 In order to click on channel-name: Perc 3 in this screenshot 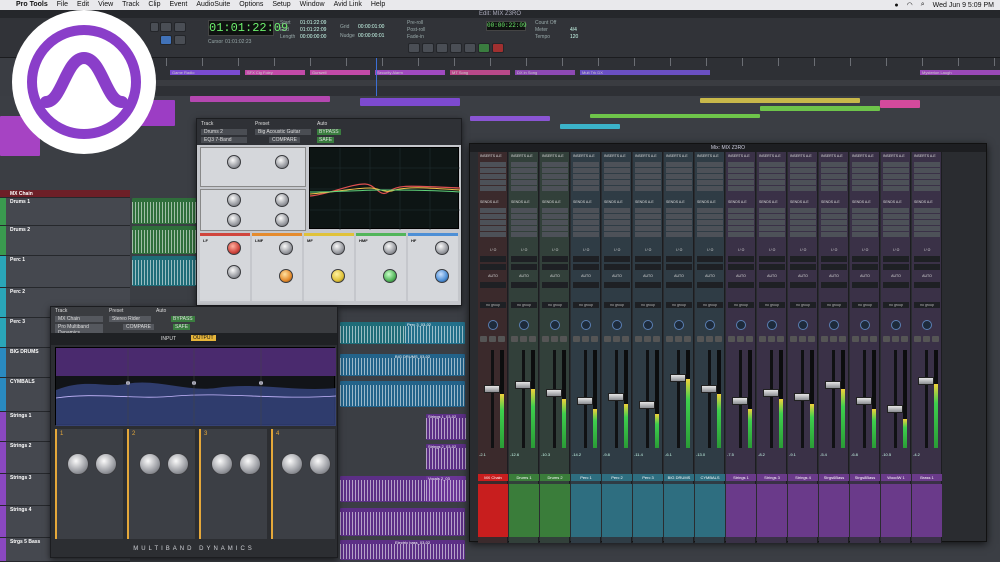, I will do `click(648, 477)`.